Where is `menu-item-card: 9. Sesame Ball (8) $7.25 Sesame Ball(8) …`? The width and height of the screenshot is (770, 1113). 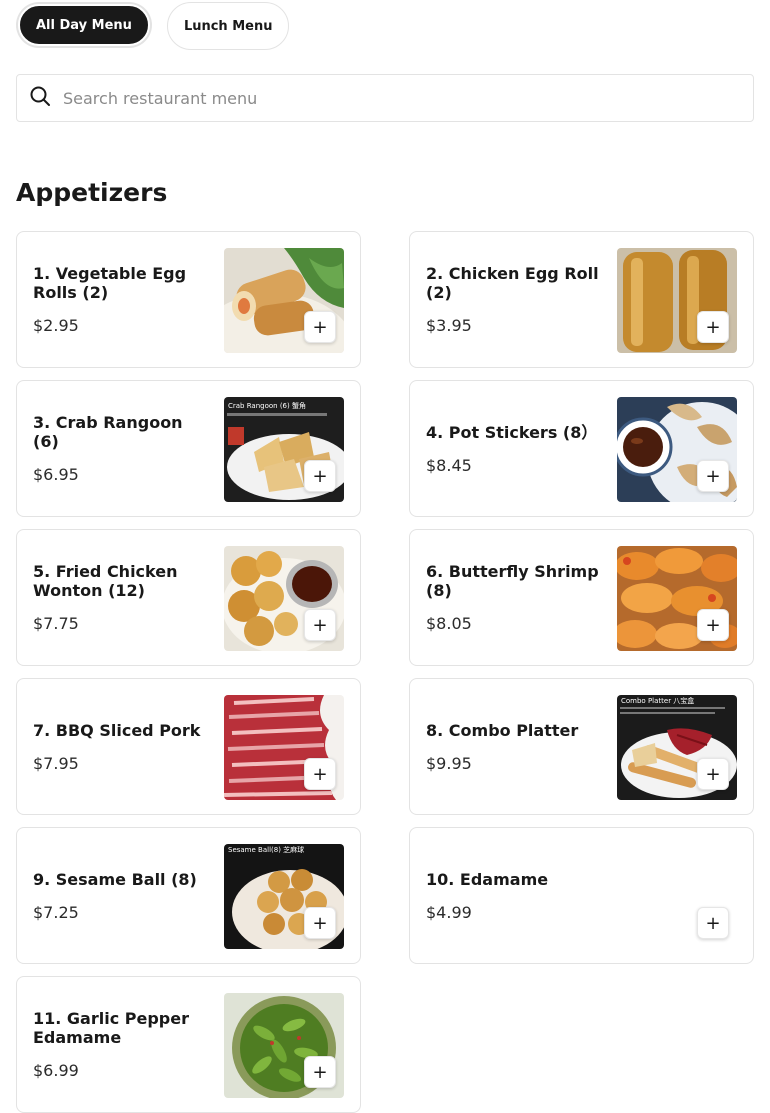 menu-item-card: 9. Sesame Ball (8) $7.25 Sesame Ball(8) … is located at coordinates (188, 895).